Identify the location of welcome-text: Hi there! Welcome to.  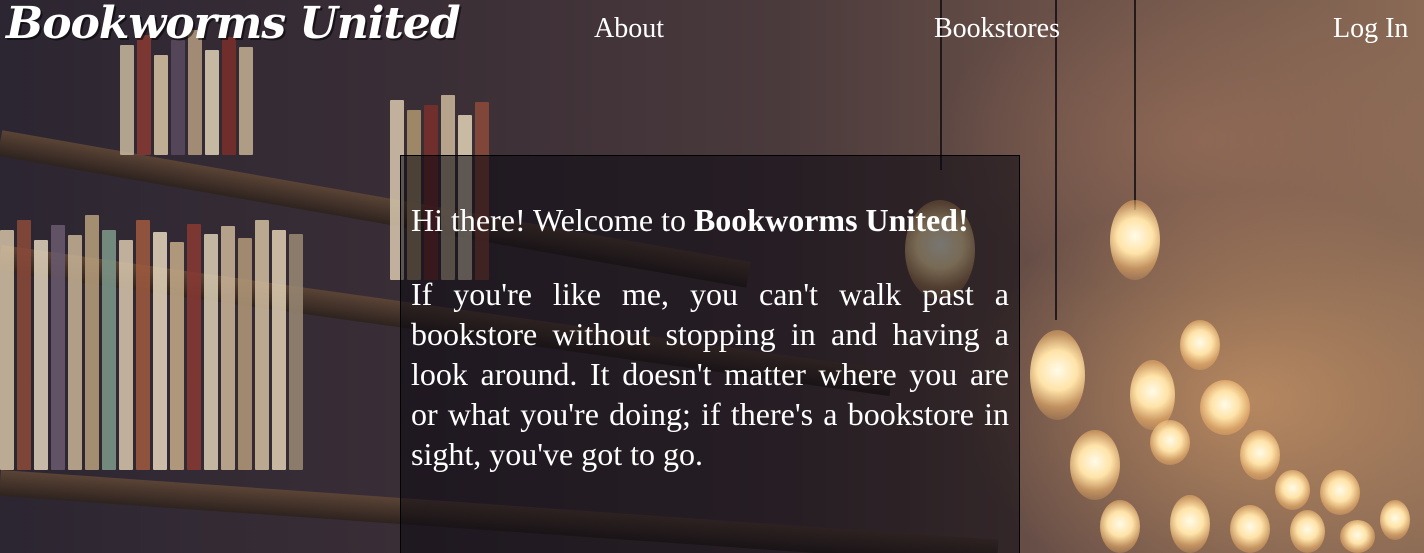
(552, 220).